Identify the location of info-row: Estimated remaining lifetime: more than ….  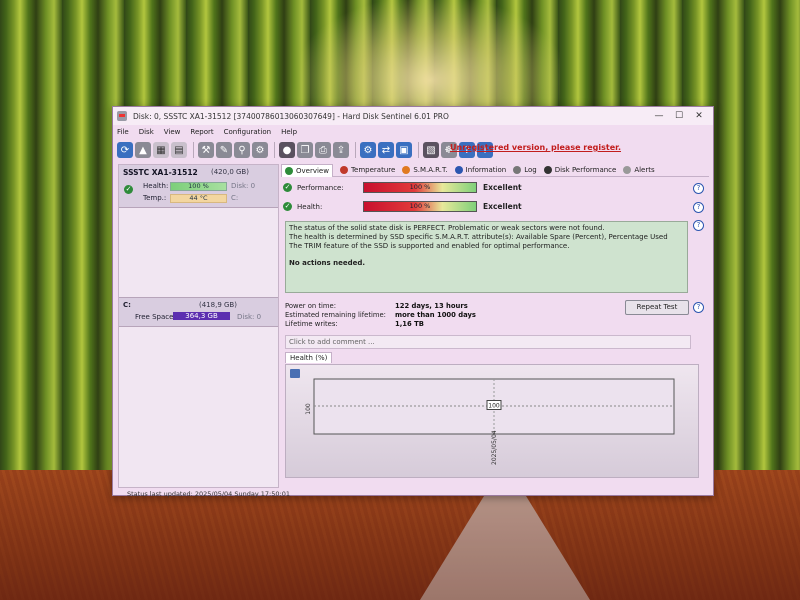
(415, 315).